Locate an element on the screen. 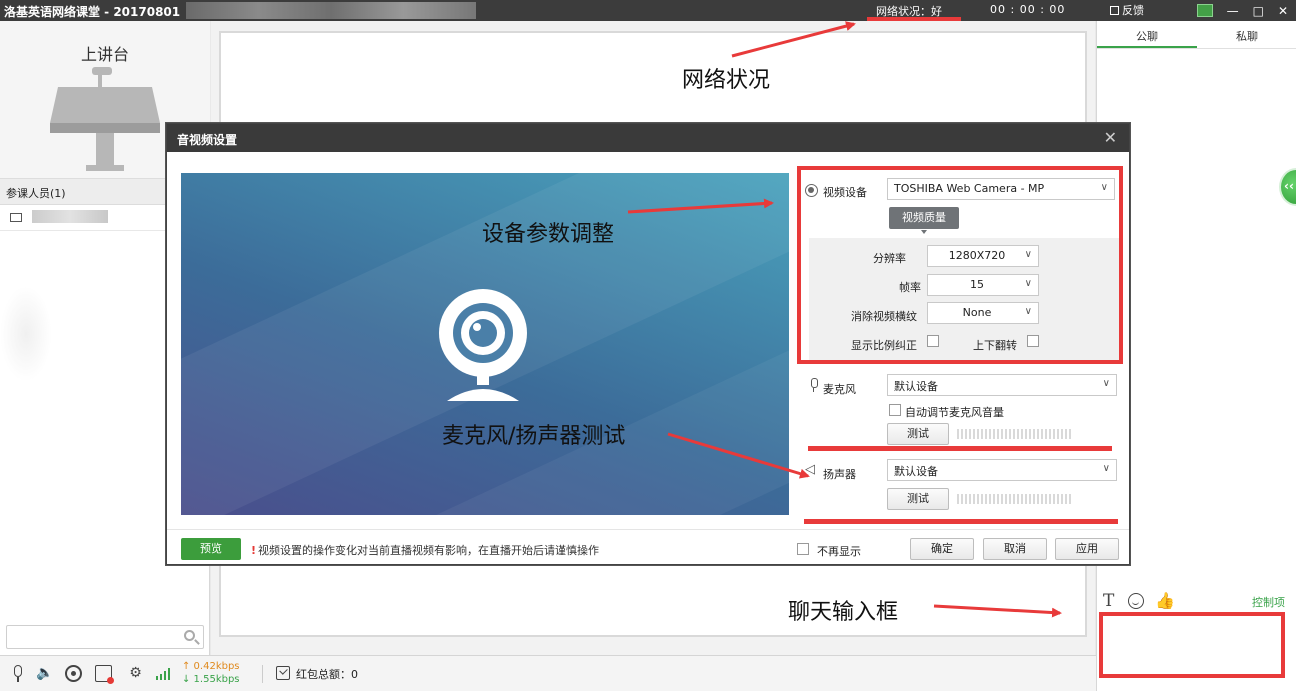  dialog-header: 音视频设置 ✕ is located at coordinates (648, 138).